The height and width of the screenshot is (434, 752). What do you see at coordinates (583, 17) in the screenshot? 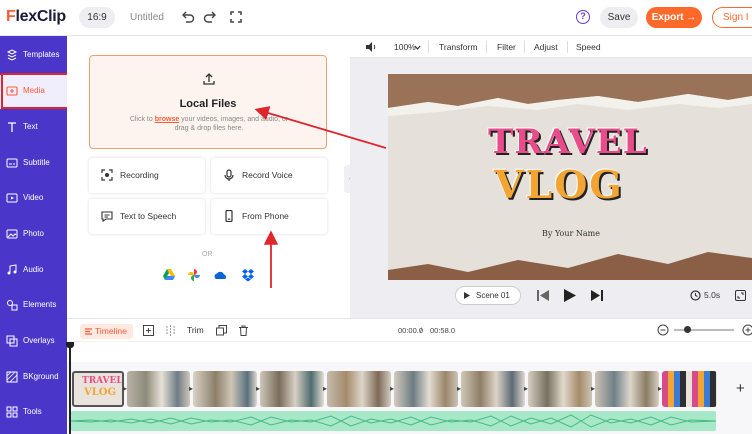
I see `help-icon: ?` at bounding box center [583, 17].